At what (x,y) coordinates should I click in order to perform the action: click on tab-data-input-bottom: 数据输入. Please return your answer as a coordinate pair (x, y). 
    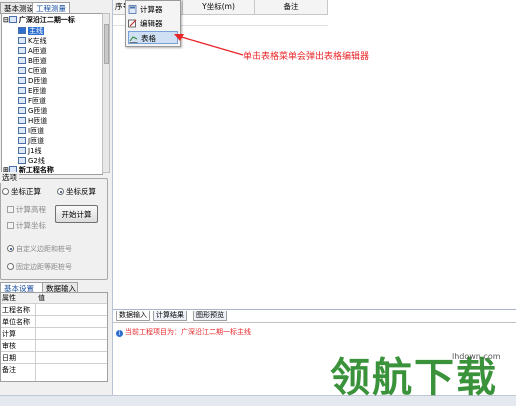
    Looking at the image, I should click on (133, 316).